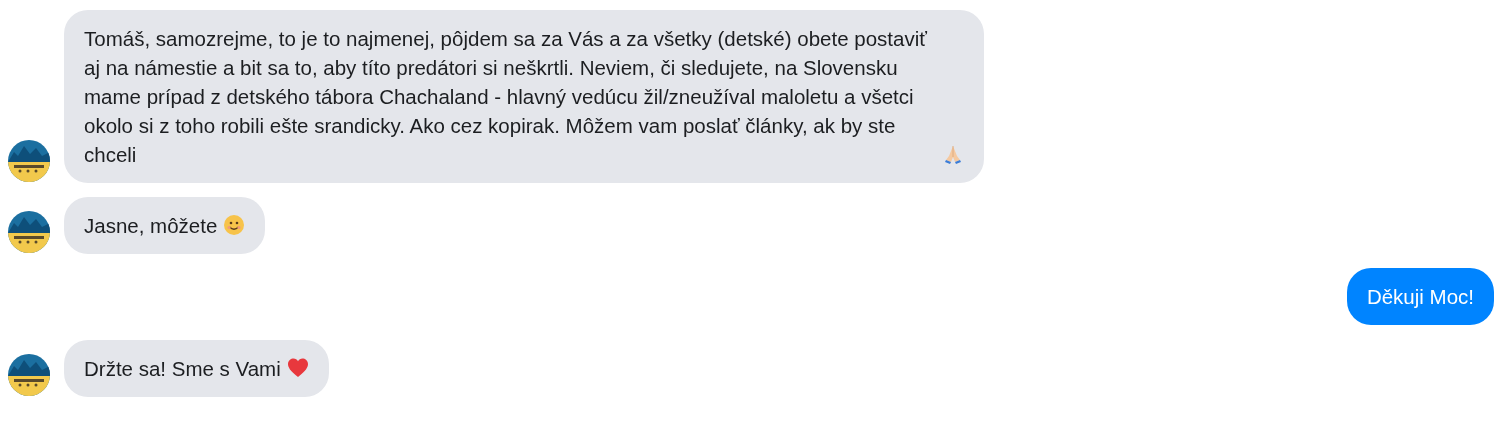 This screenshot has width=1500, height=426. I want to click on smiley-icon, so click(234, 225).